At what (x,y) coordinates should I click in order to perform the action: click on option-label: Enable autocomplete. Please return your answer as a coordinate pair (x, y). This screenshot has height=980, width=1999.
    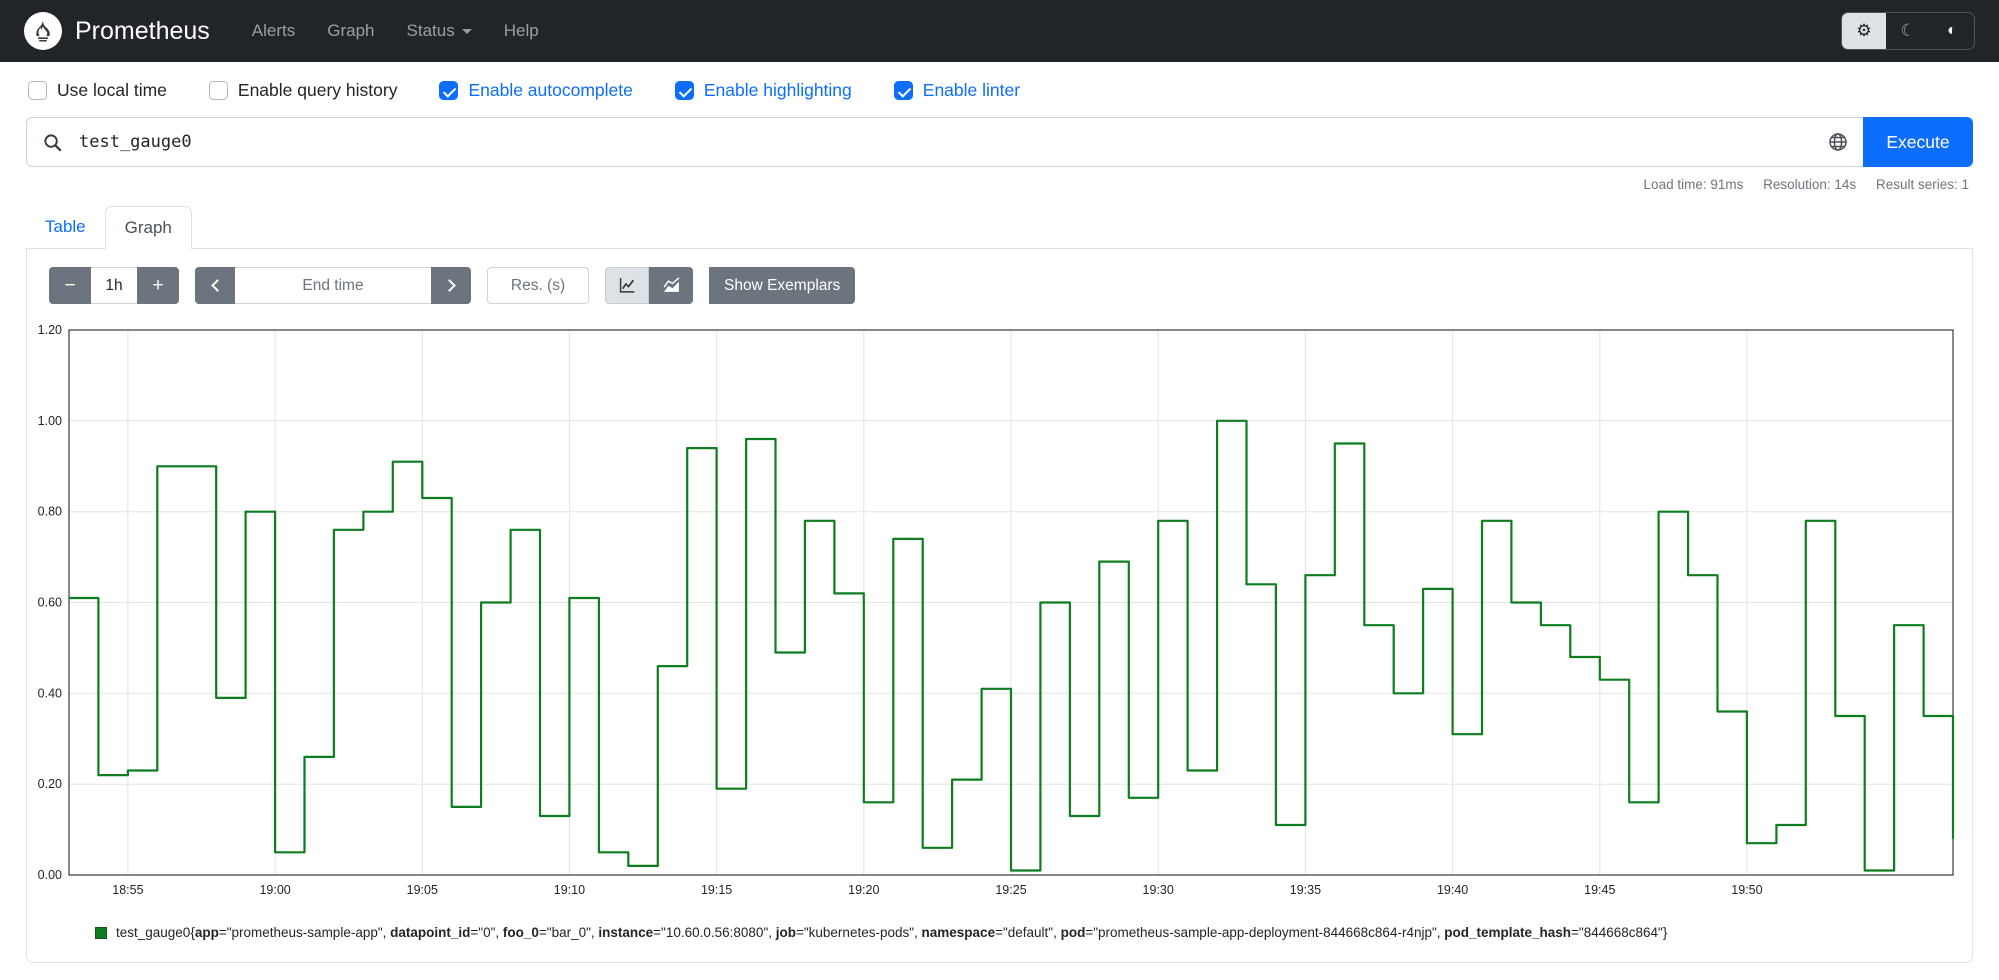
    Looking at the image, I should click on (550, 90).